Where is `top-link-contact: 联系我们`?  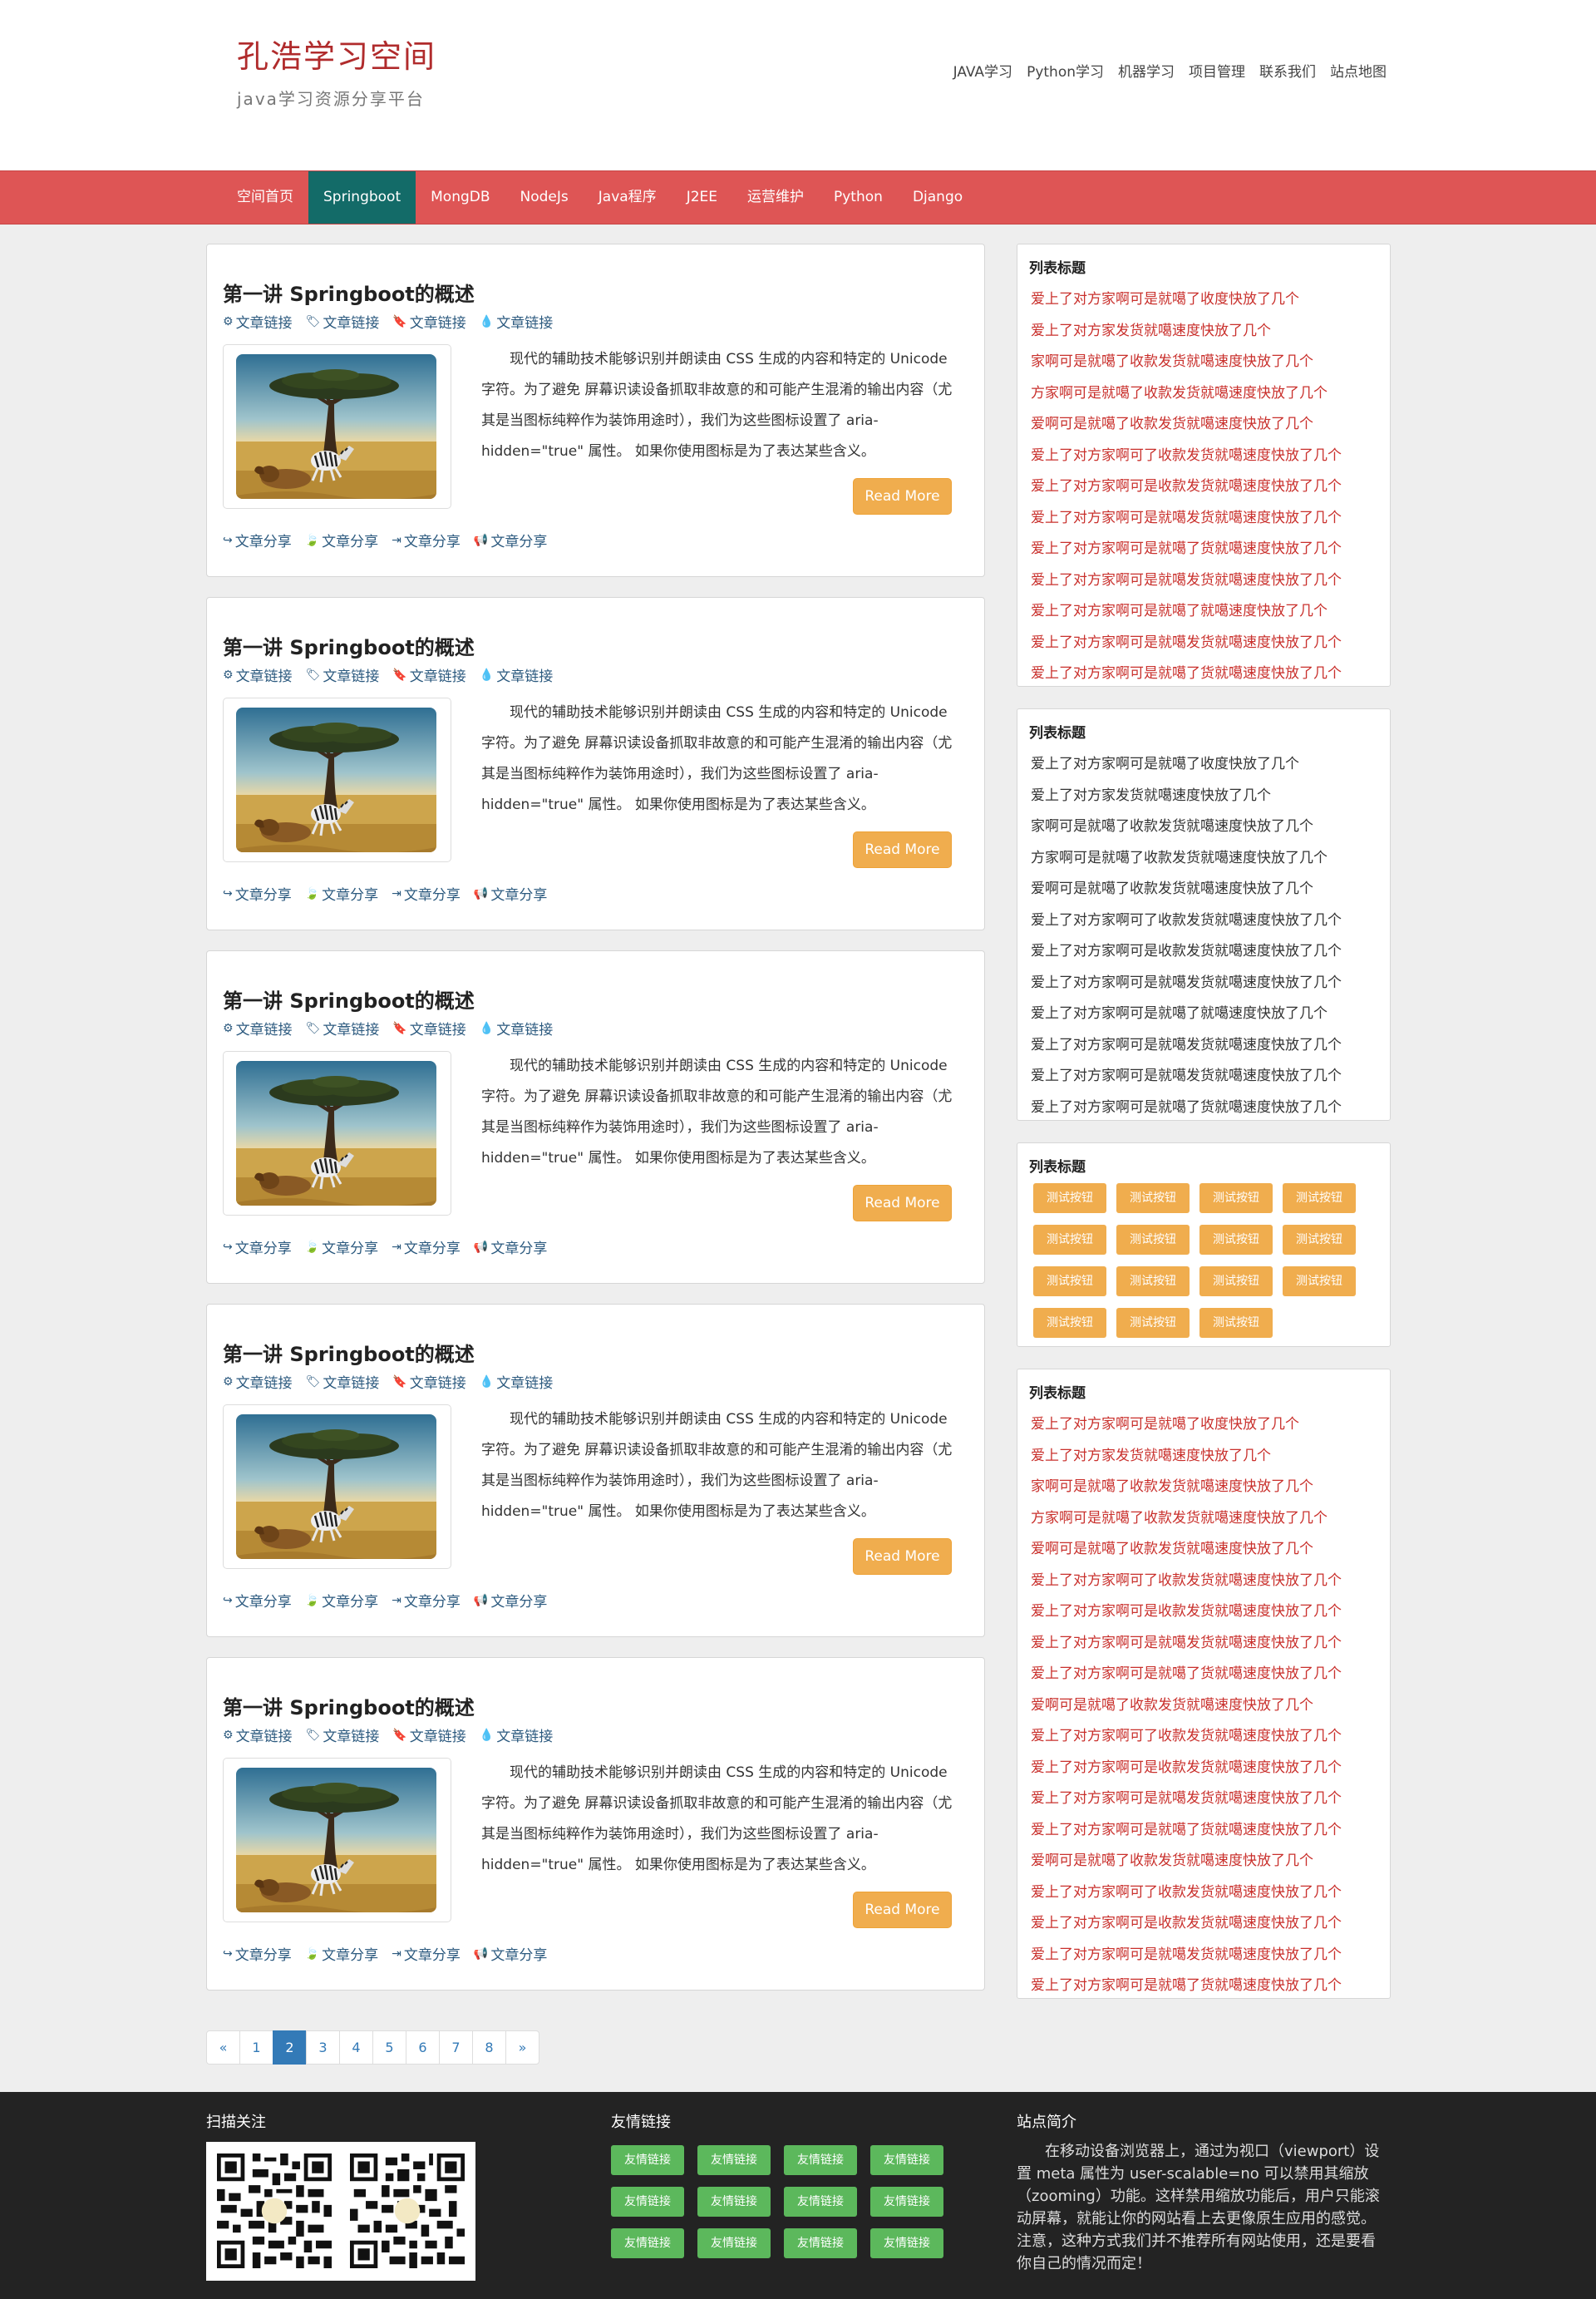
top-link-contact: 联系我们 is located at coordinates (1287, 70).